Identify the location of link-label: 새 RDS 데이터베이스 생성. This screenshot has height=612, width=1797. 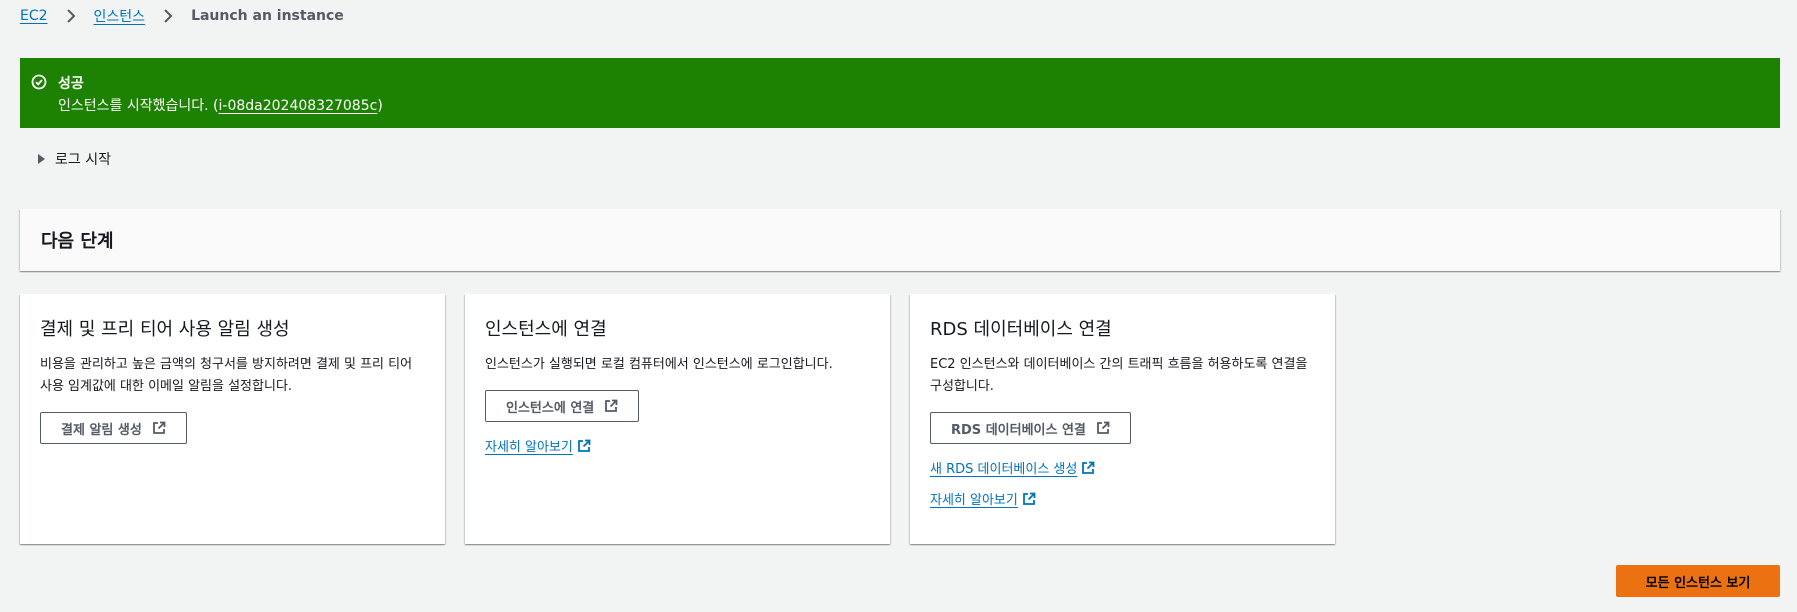
(1004, 469).